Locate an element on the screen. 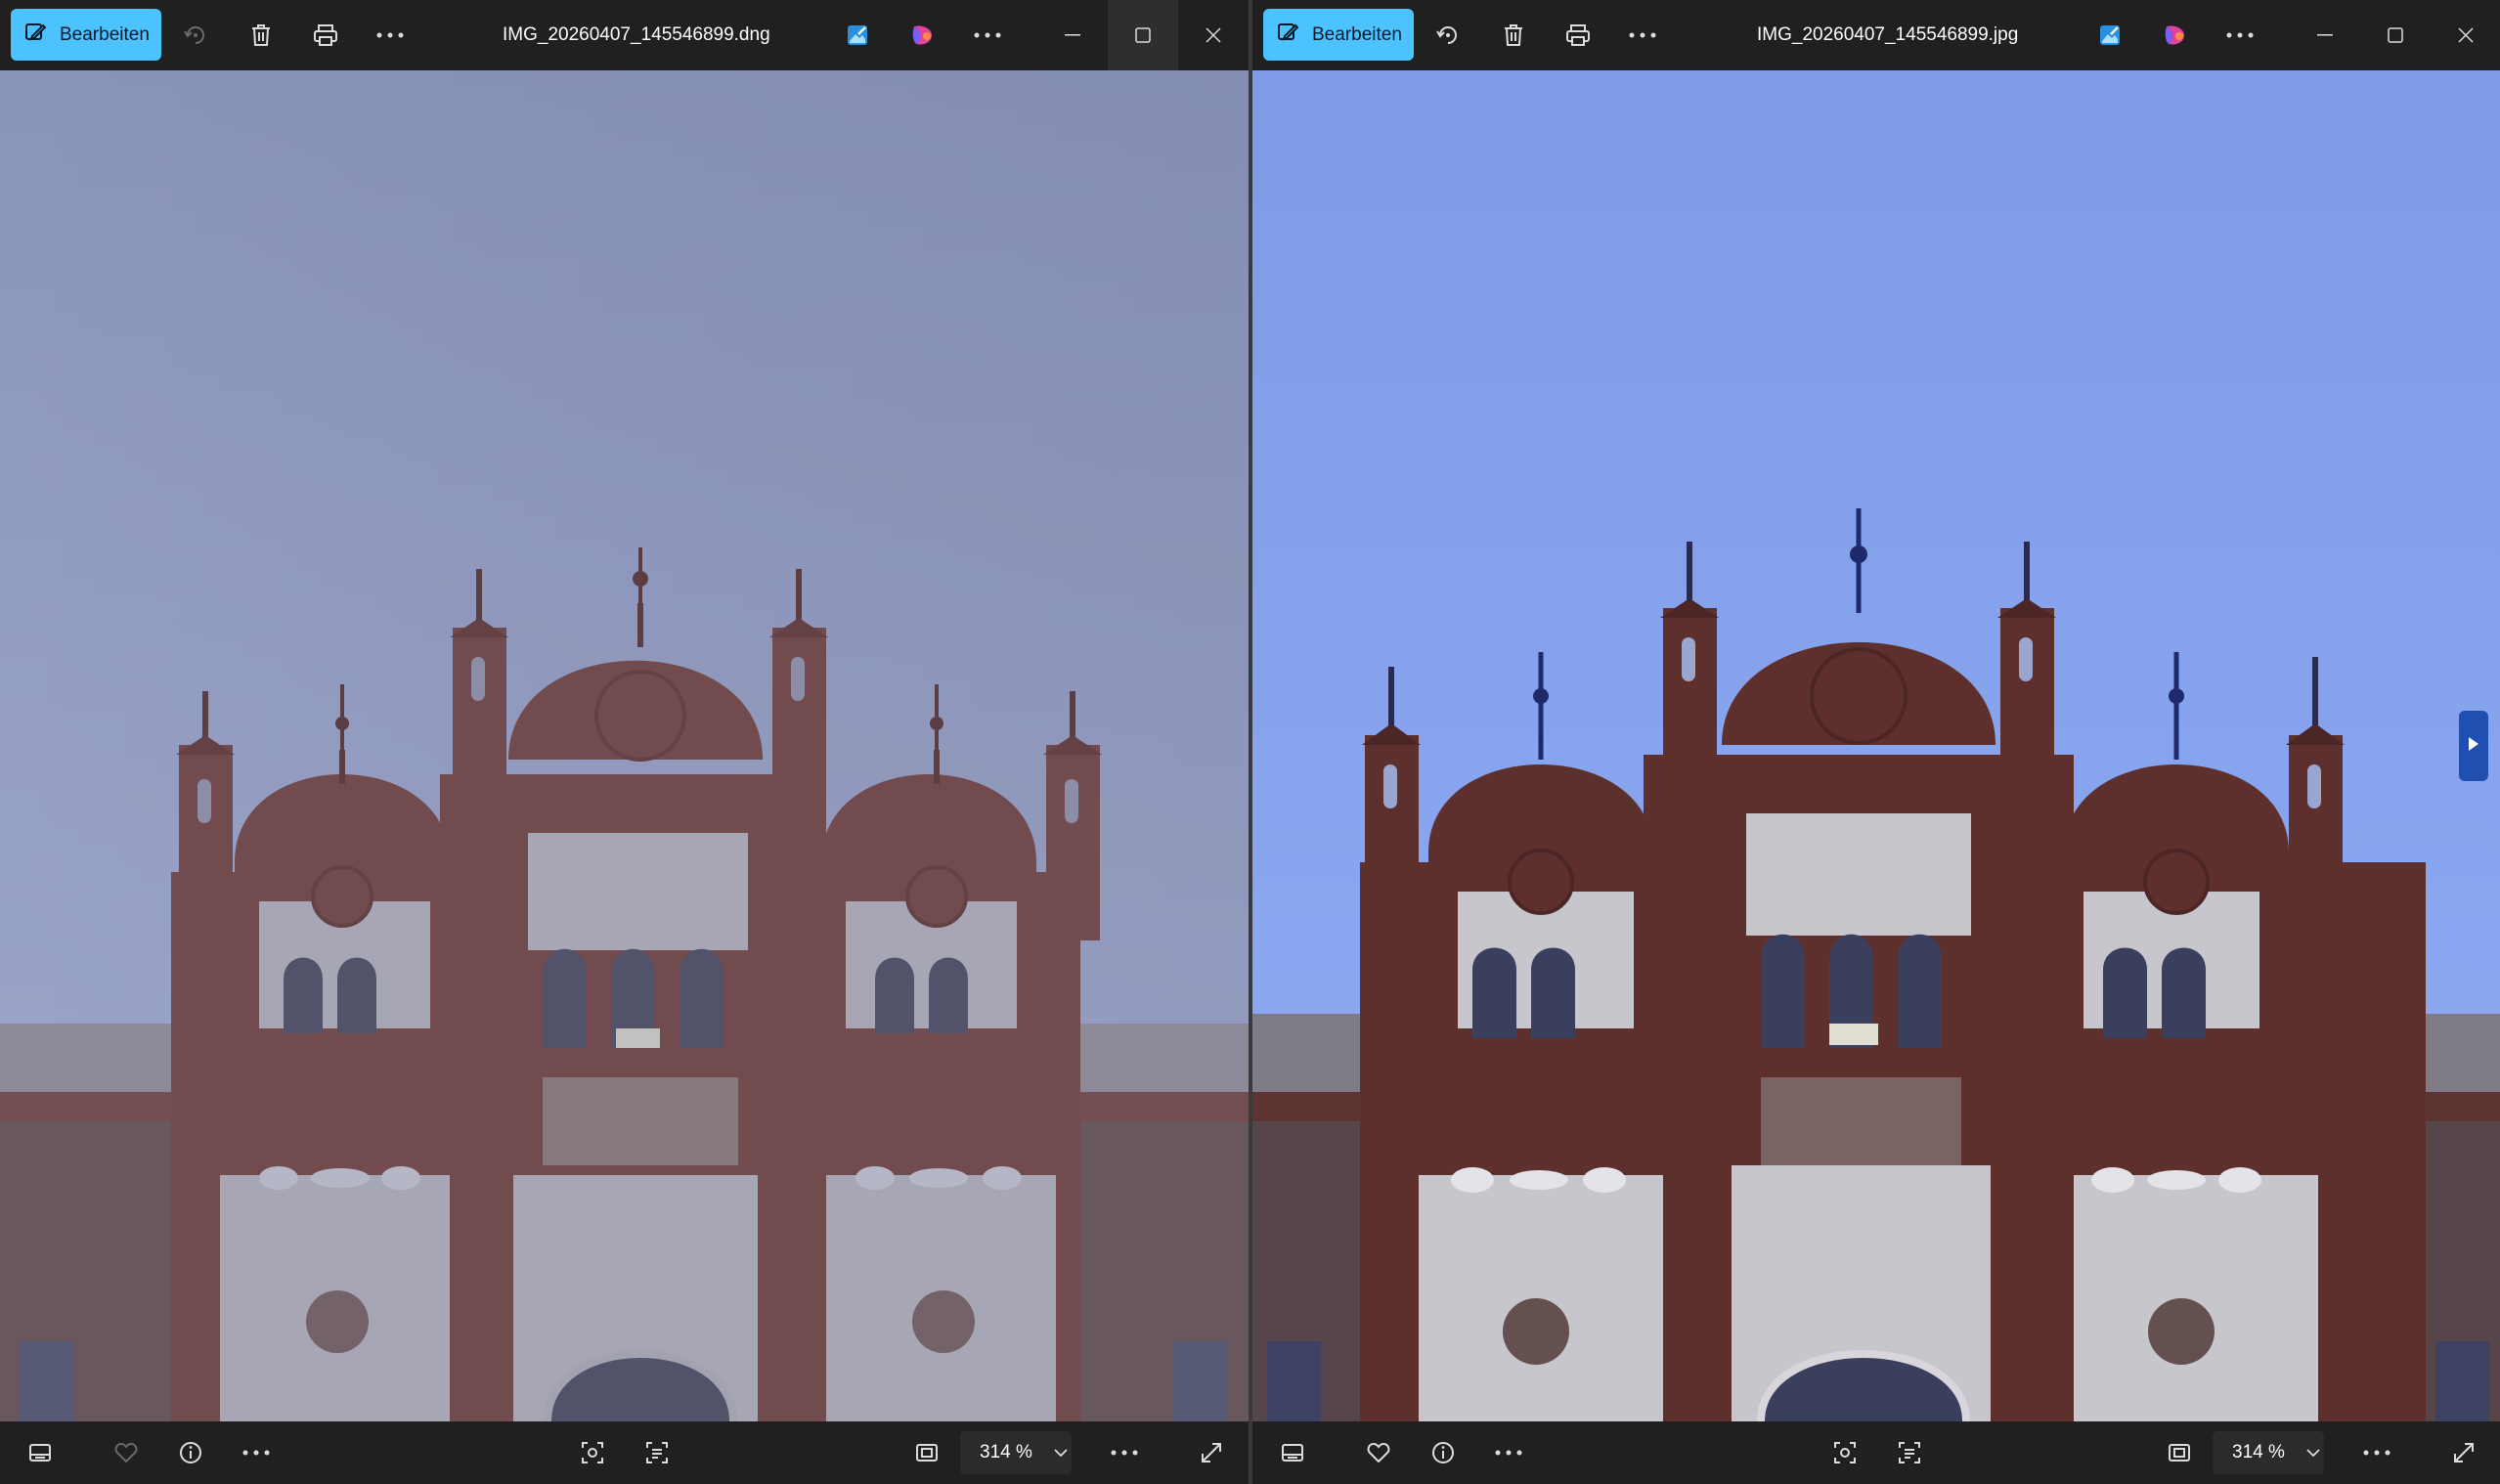 The image size is (2500, 1484). chevron-right-icon is located at coordinates (2473, 746).